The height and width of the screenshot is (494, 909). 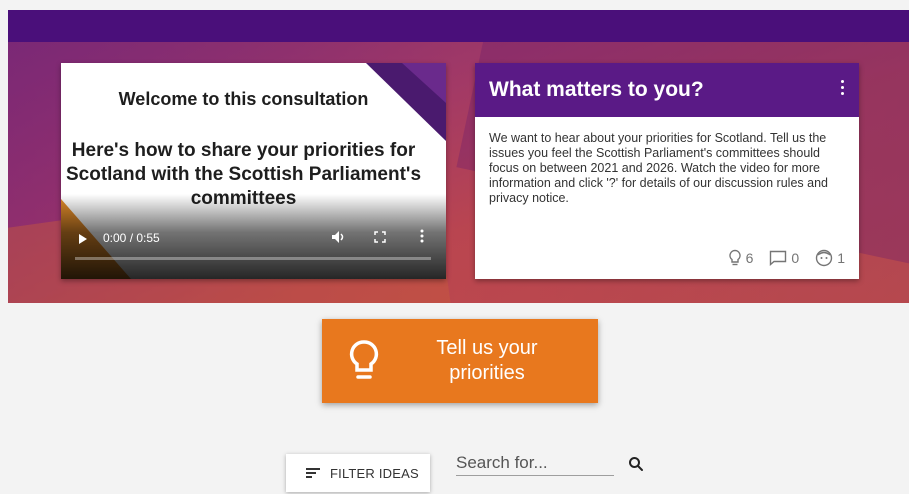 What do you see at coordinates (596, 89) in the screenshot?
I see `card-title: What matters to you?` at bounding box center [596, 89].